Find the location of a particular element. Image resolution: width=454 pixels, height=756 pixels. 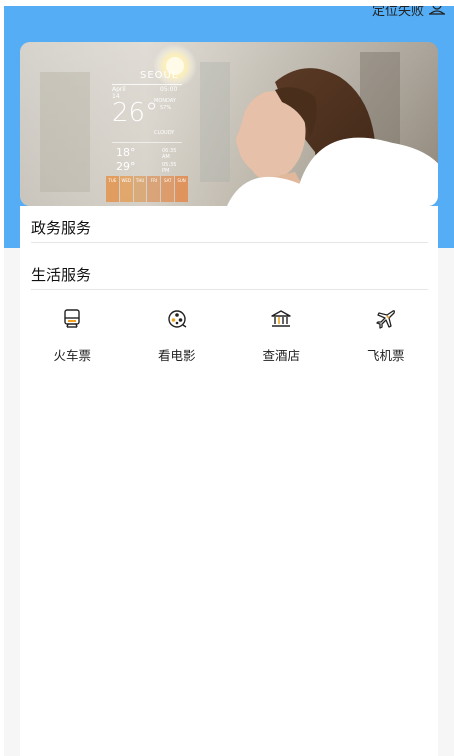

service-label: 看电影 is located at coordinates (176, 355).